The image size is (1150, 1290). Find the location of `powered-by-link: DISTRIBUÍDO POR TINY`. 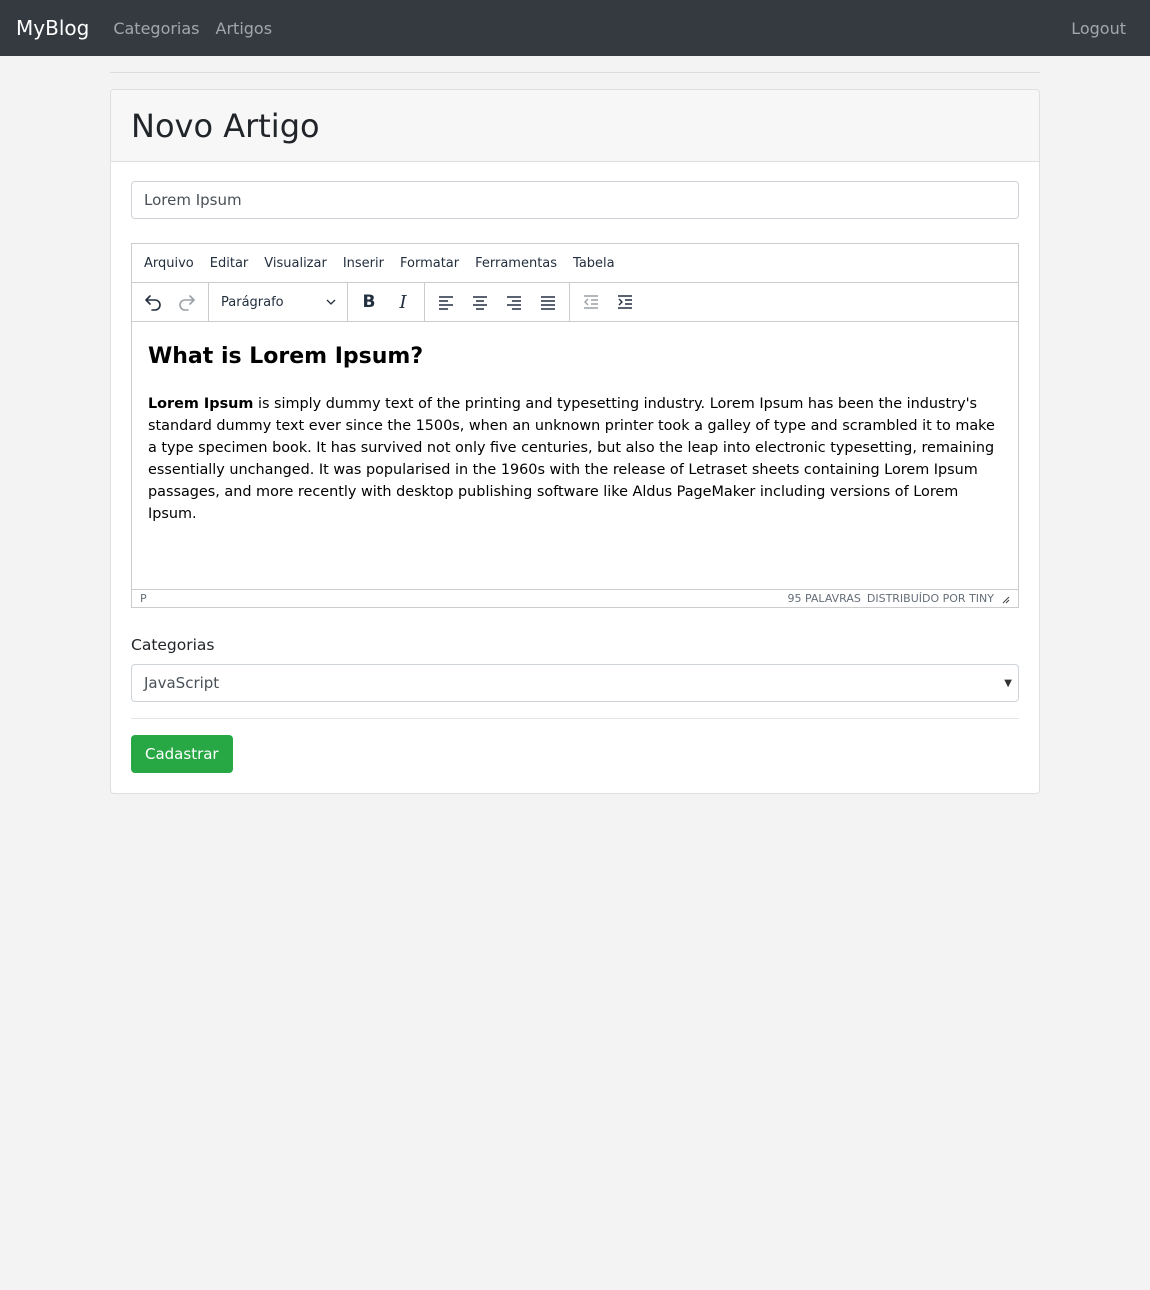

powered-by-link: DISTRIBUÍDO POR TINY is located at coordinates (930, 598).